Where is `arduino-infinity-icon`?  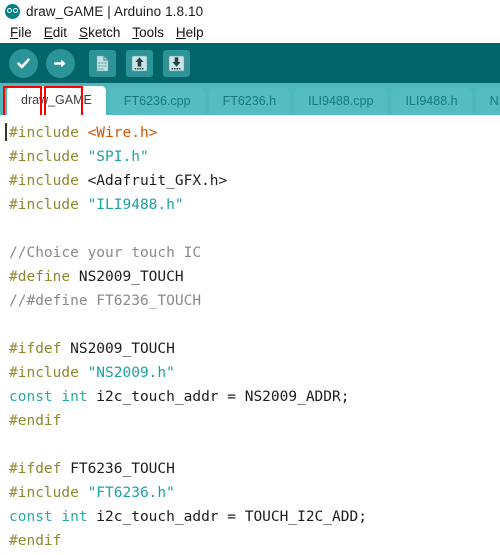 arduino-infinity-icon is located at coordinates (12, 11).